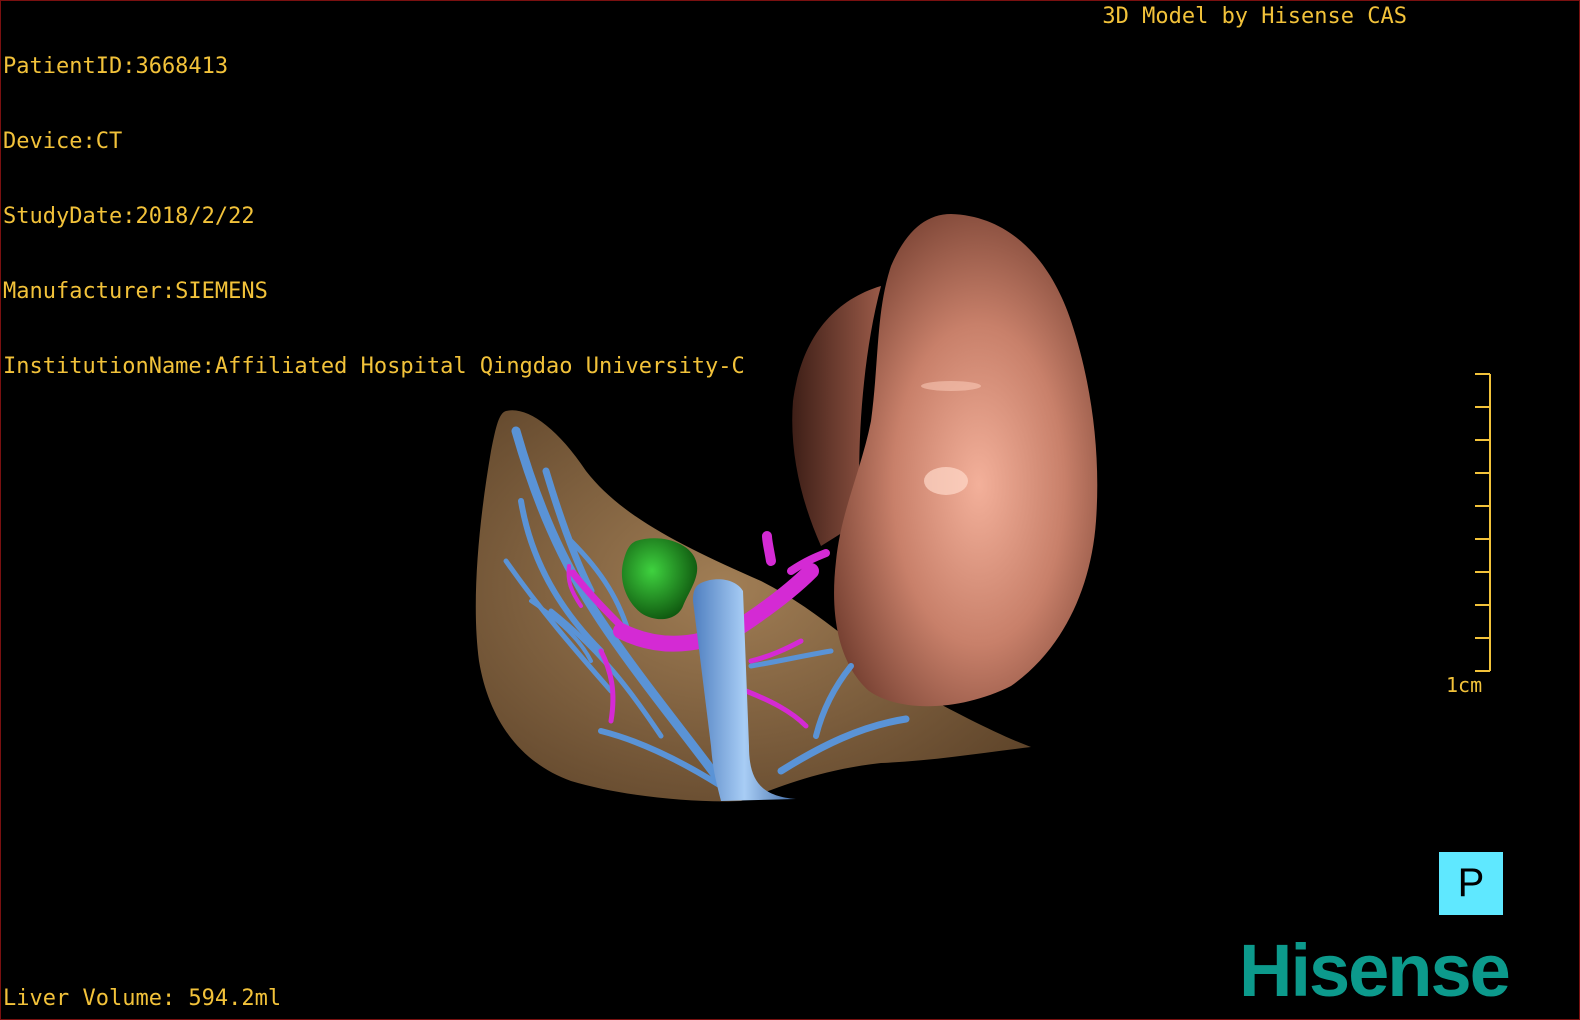 The width and height of the screenshot is (1580, 1020). What do you see at coordinates (1483, 522) in the screenshot?
I see `scale-ruler` at bounding box center [1483, 522].